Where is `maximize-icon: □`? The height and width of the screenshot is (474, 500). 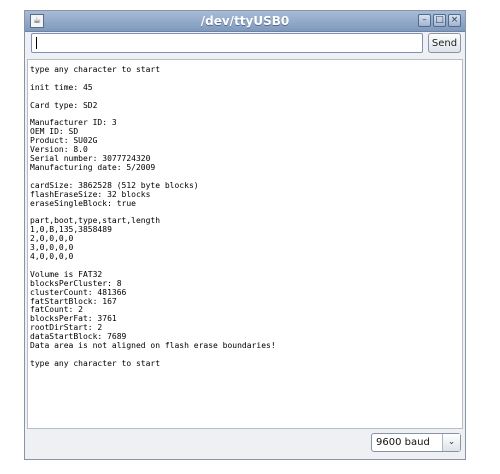
maximize-icon: □ is located at coordinates (439, 20).